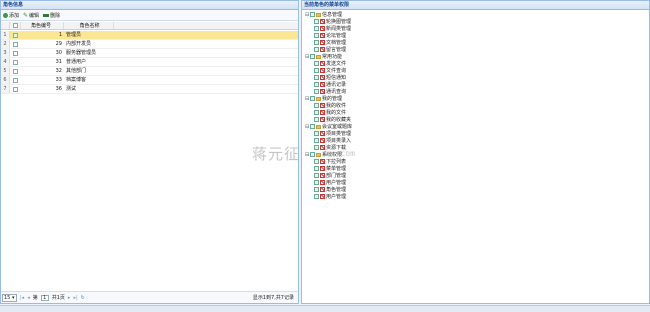 Image resolution: width=650 pixels, height=312 pixels. I want to click on role-code: 30, so click(58, 53).